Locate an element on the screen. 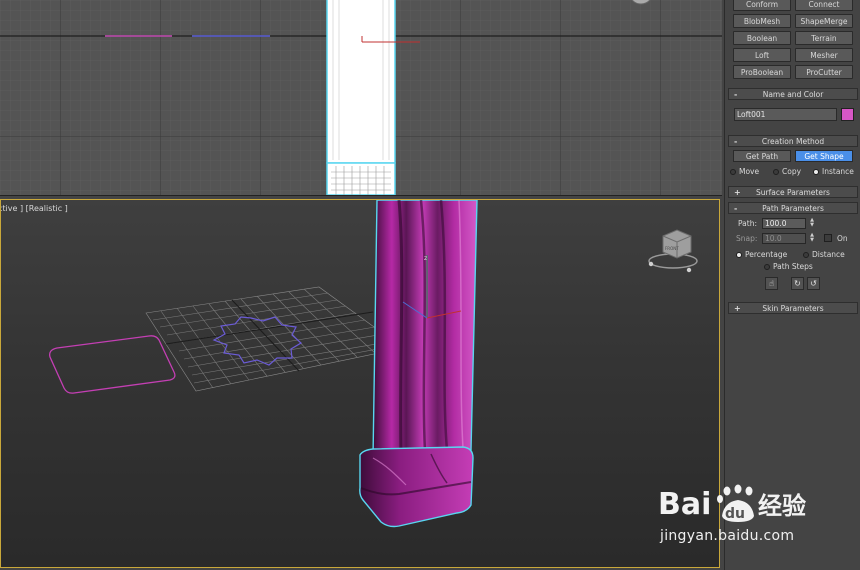  viewcube-compass-dot-left is located at coordinates (651, 264).